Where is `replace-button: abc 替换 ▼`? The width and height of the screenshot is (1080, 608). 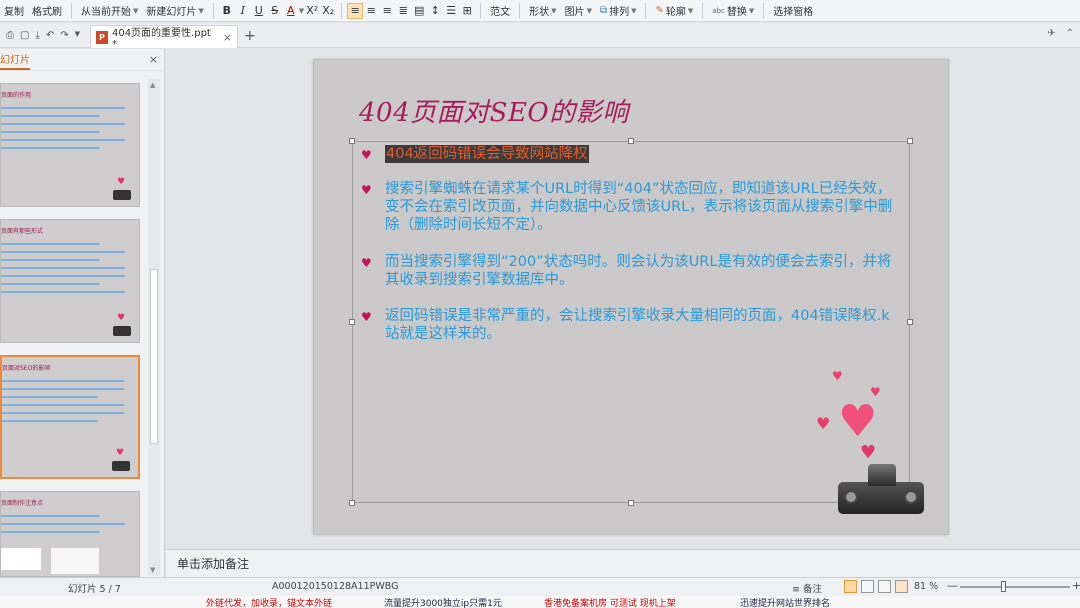
replace-button: abc 替换 ▼ is located at coordinates (733, 11).